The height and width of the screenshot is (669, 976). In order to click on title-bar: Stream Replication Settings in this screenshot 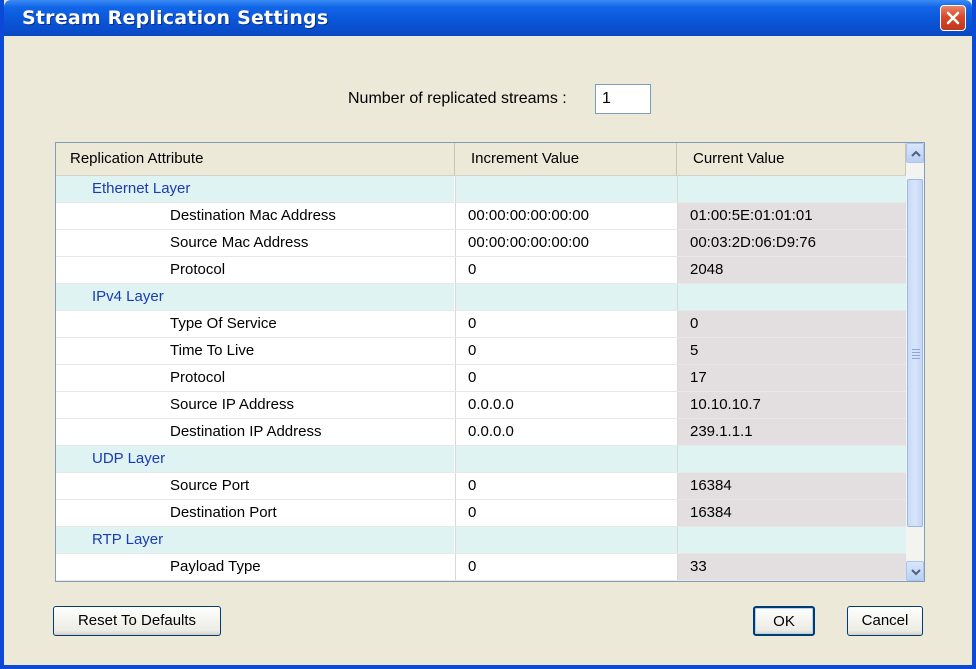, I will do `click(488, 18)`.